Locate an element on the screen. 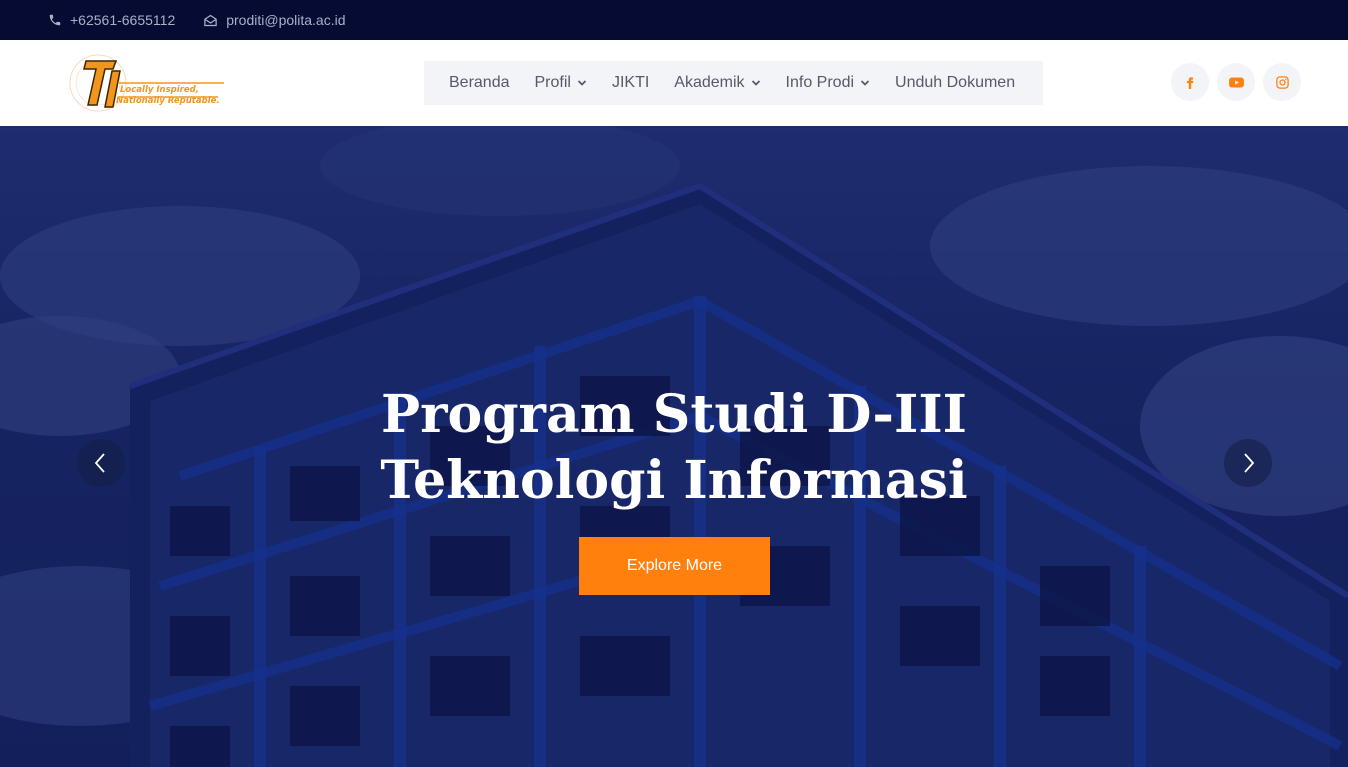  logo-tagline-2: Nationally Reputable. is located at coordinates (168, 101).